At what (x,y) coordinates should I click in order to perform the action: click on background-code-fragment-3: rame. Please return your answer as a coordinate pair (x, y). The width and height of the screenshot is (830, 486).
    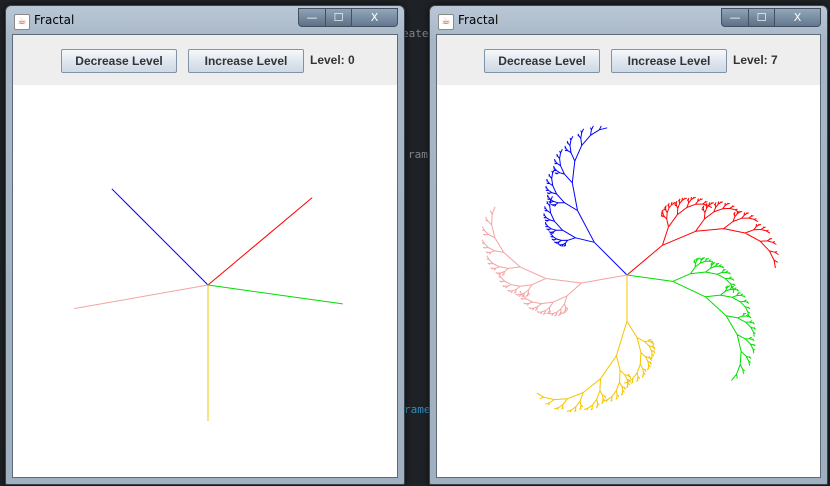
    Looking at the image, I should click on (417, 409).